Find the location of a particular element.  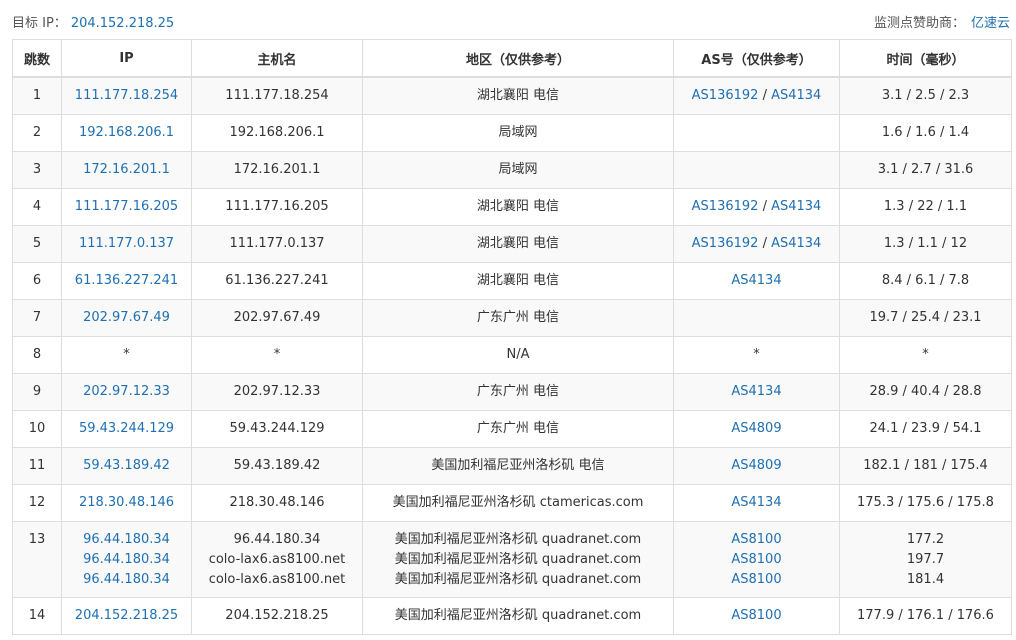

time-text: 24.1 / 23.9 / 54.1 is located at coordinates (925, 428).